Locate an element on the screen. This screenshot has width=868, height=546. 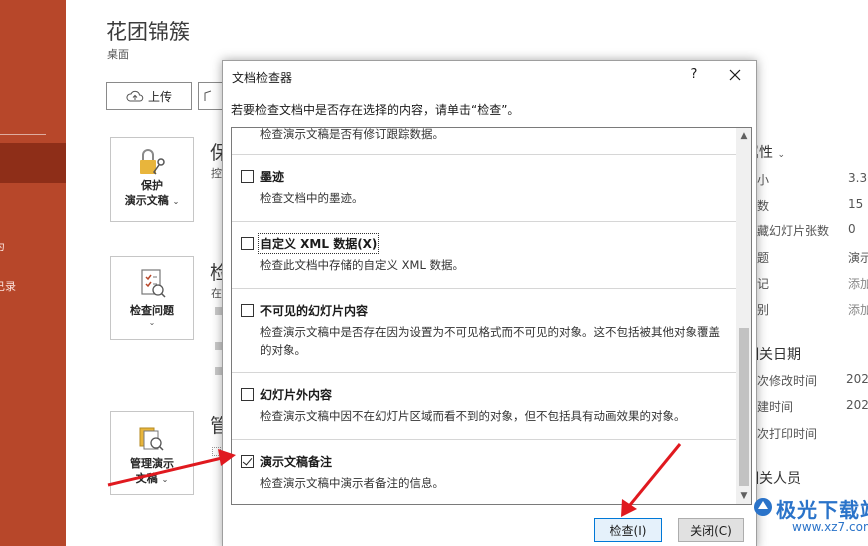
sidebar-item-info is located at coordinates (33, 163).